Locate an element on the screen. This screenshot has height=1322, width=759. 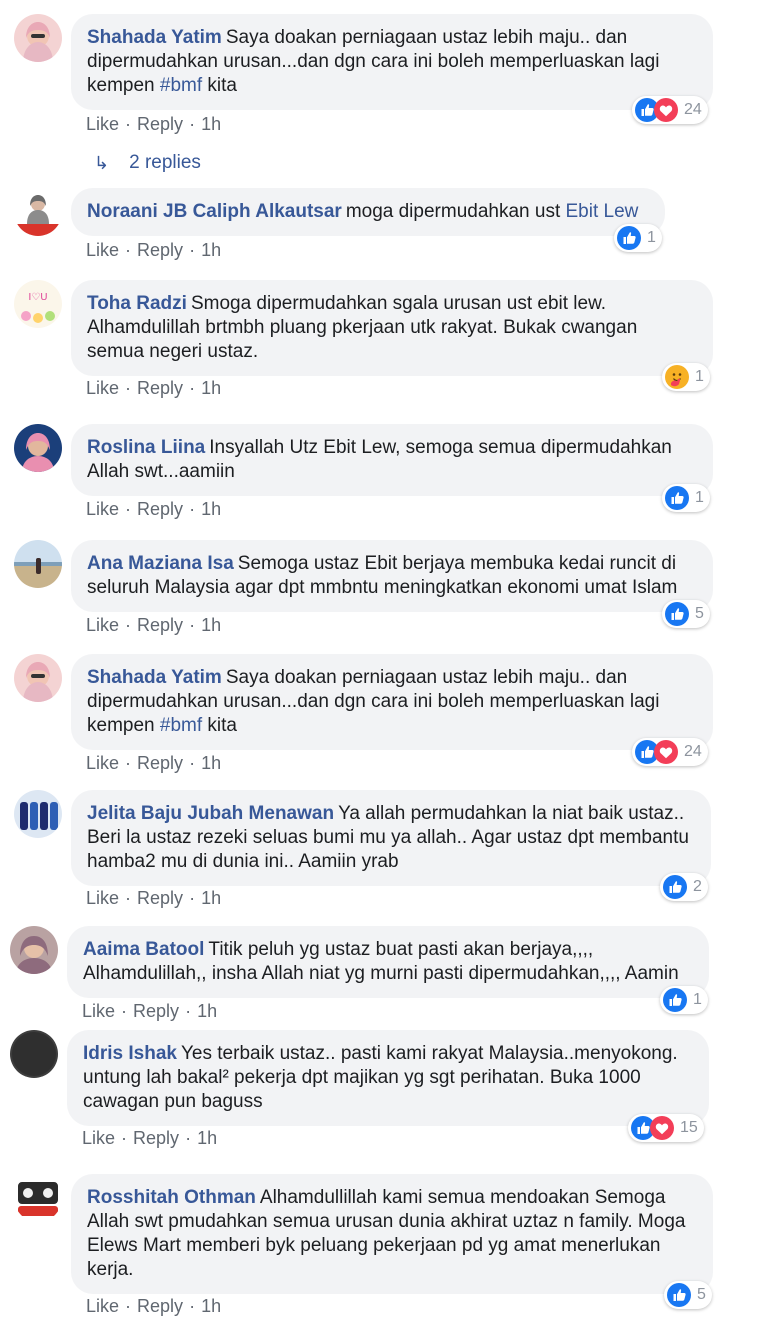
comment-author: Roslina Liina is located at coordinates (146, 447).